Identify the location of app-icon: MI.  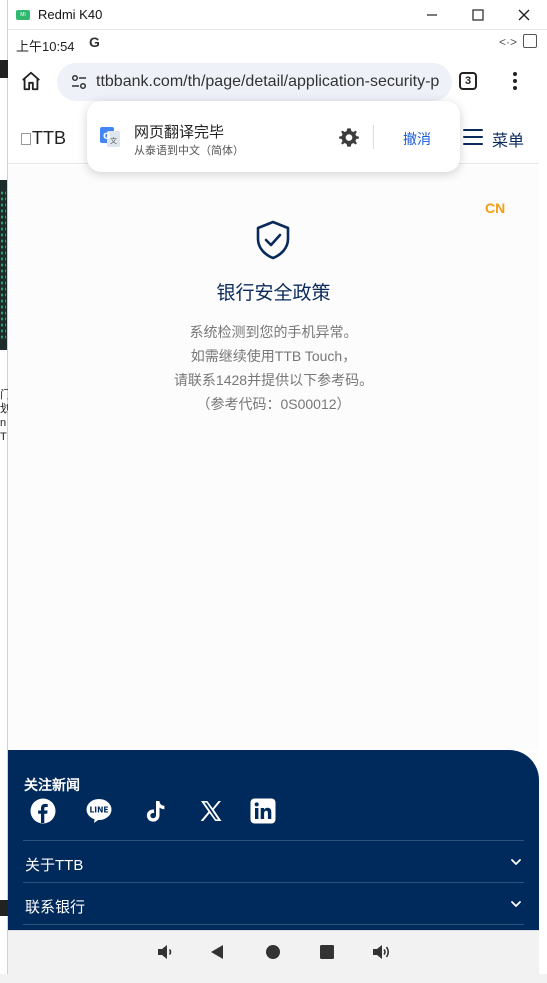
(23, 14).